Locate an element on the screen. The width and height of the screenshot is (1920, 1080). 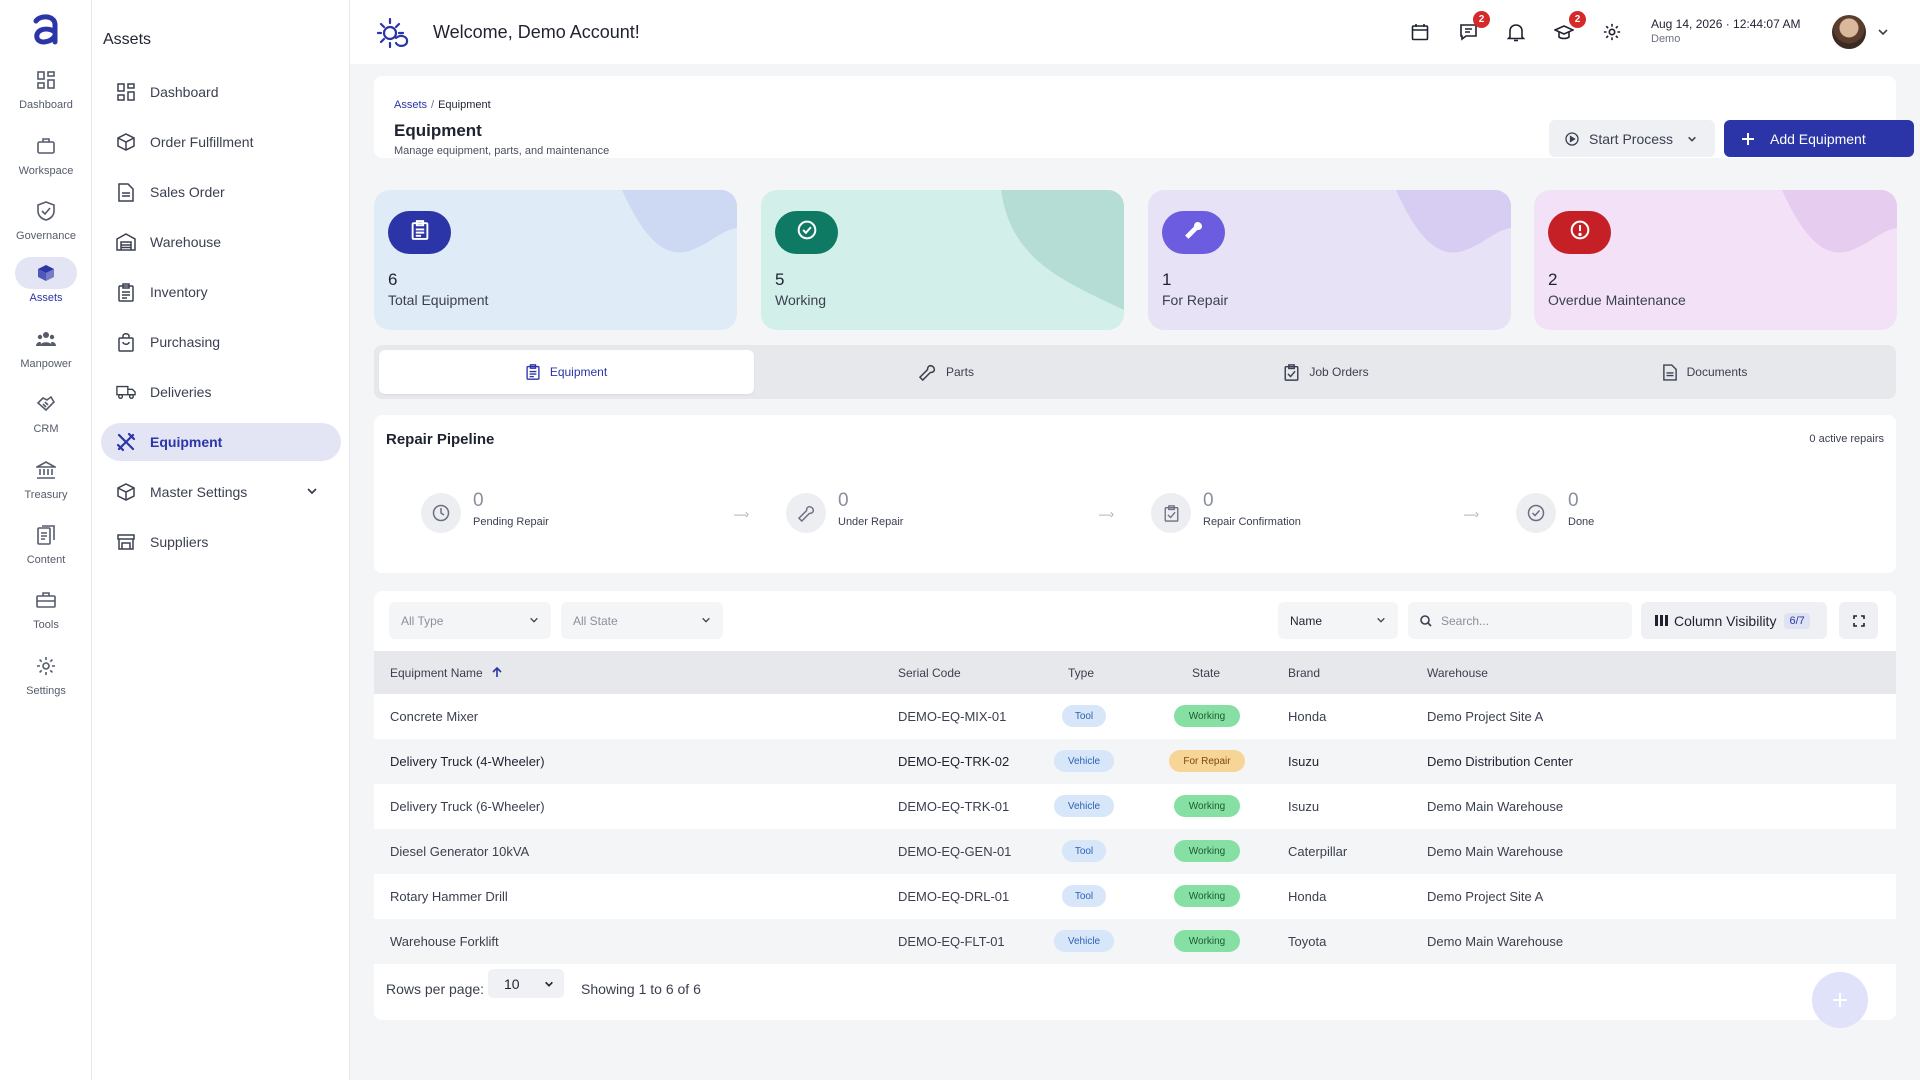
document-icon is located at coordinates (126, 192).